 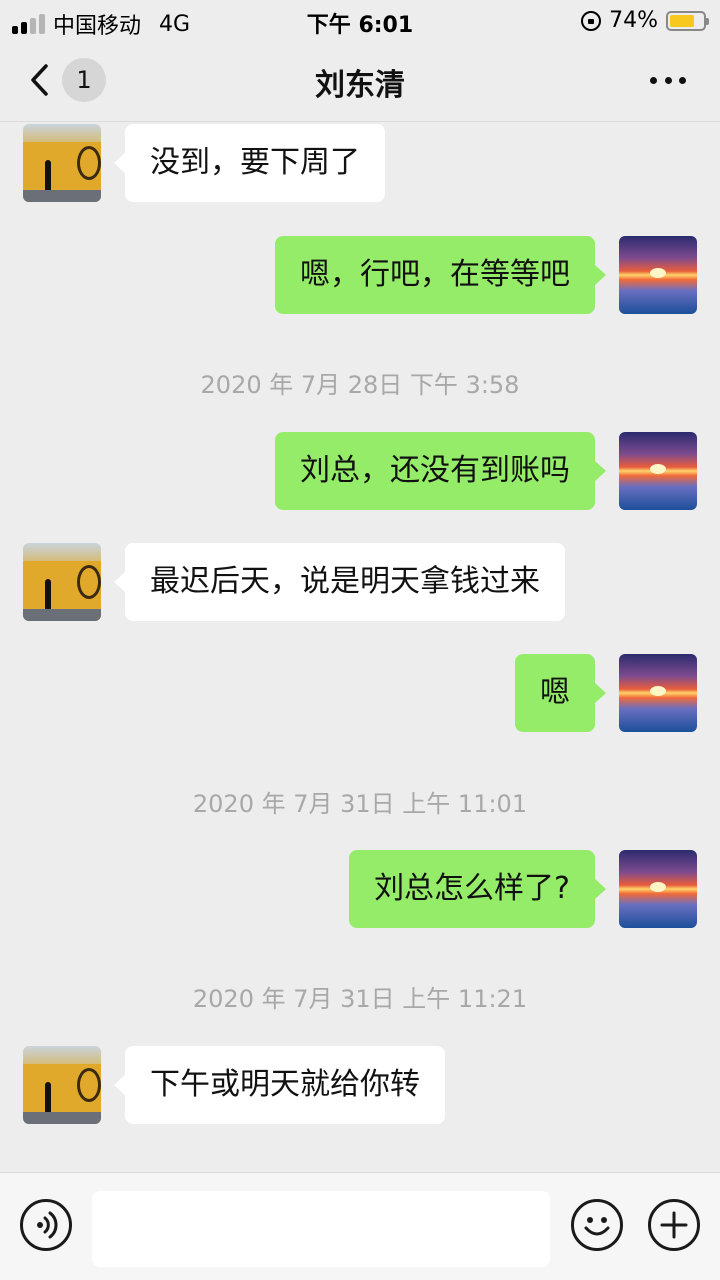 What do you see at coordinates (597, 1225) in the screenshot?
I see `emoji-icon` at bounding box center [597, 1225].